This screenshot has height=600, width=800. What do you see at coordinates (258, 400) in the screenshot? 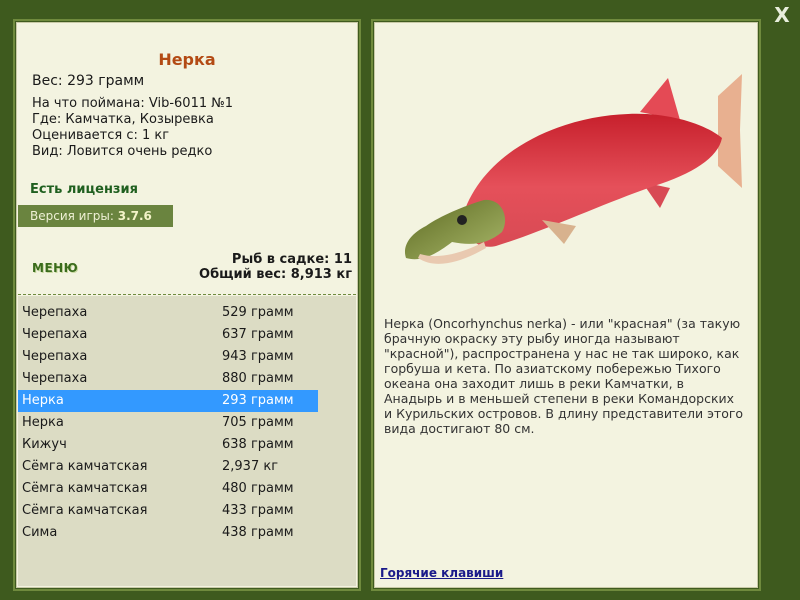
I see `catch-fish-weight: 293 грамм` at bounding box center [258, 400].